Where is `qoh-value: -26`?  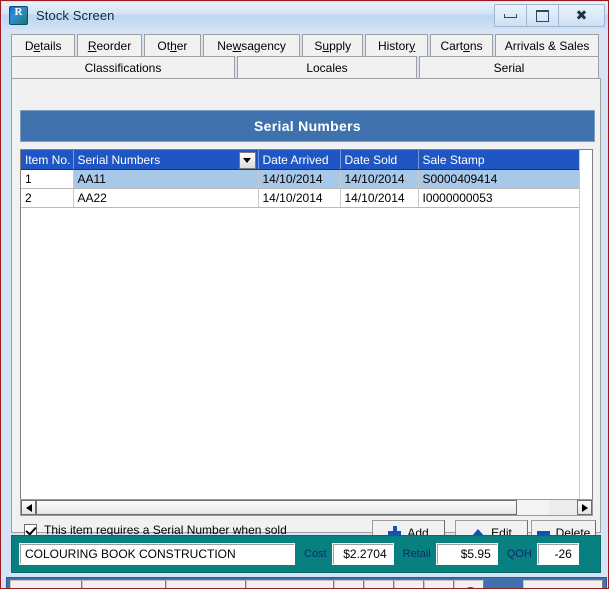
qoh-value: -26 is located at coordinates (557, 554).